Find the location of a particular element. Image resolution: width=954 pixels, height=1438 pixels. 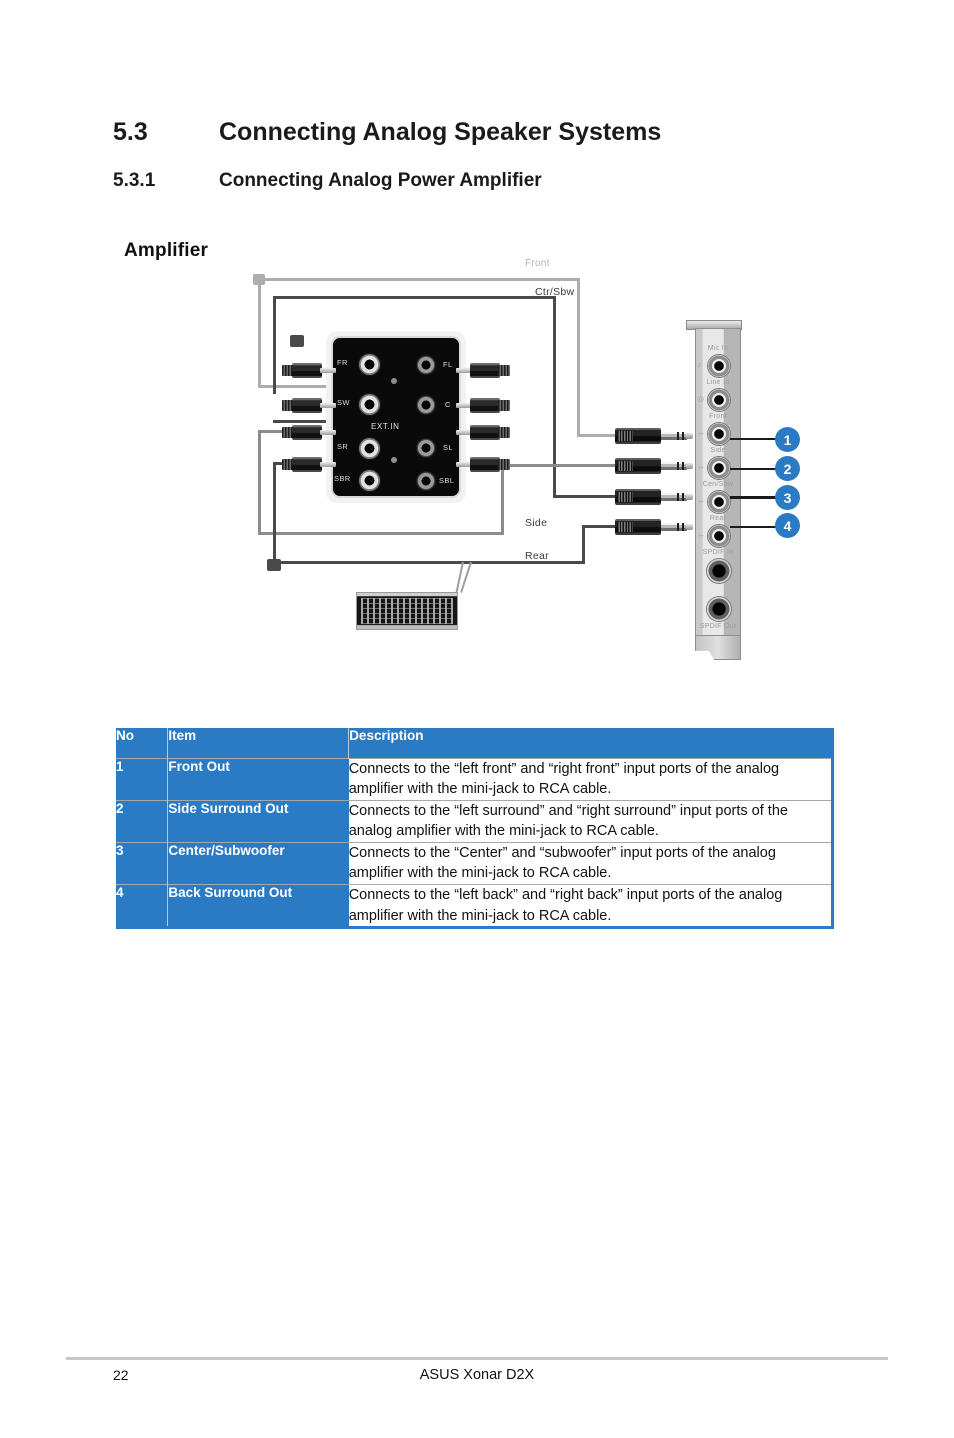

amp-jack-fr is located at coordinates (369, 364).